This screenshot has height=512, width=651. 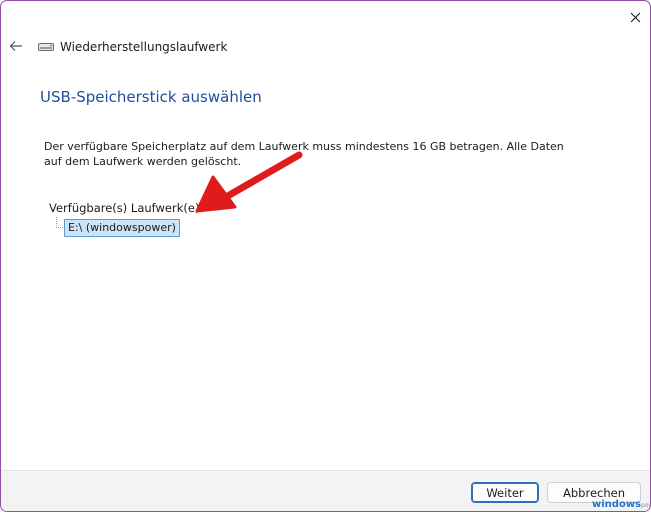 What do you see at coordinates (124, 208) in the screenshot?
I see `available-drives-label: Verfügbare(s) Laufwerk(e)` at bounding box center [124, 208].